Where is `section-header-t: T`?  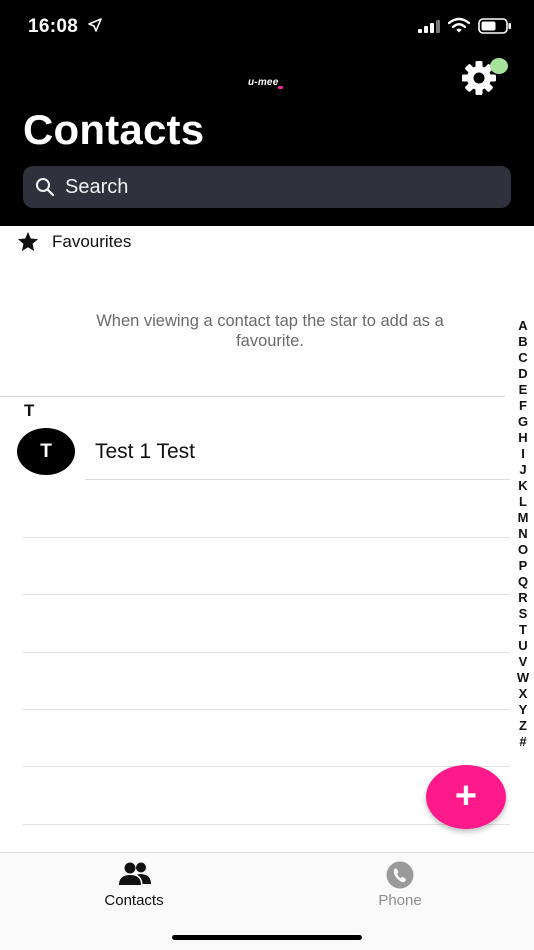 section-header-t: T is located at coordinates (29, 410).